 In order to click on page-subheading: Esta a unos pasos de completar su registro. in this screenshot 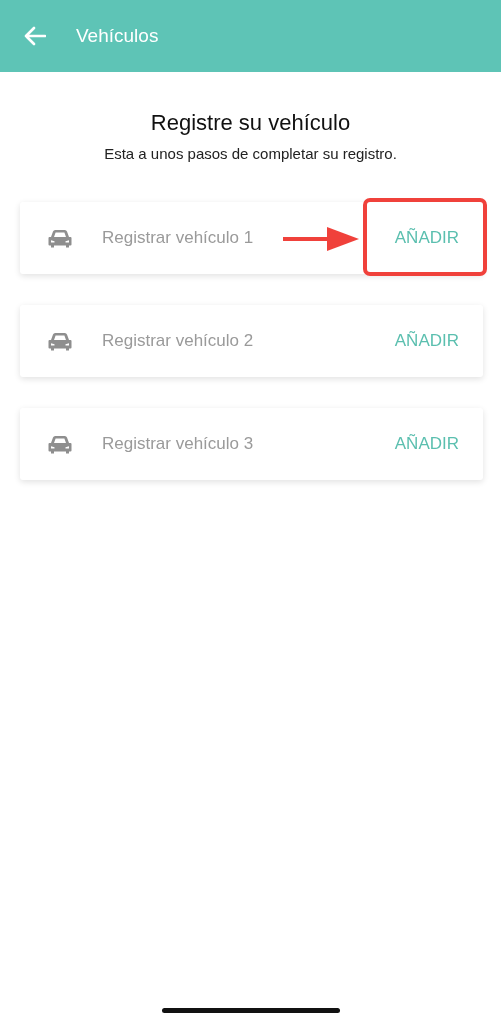, I will do `click(250, 154)`.